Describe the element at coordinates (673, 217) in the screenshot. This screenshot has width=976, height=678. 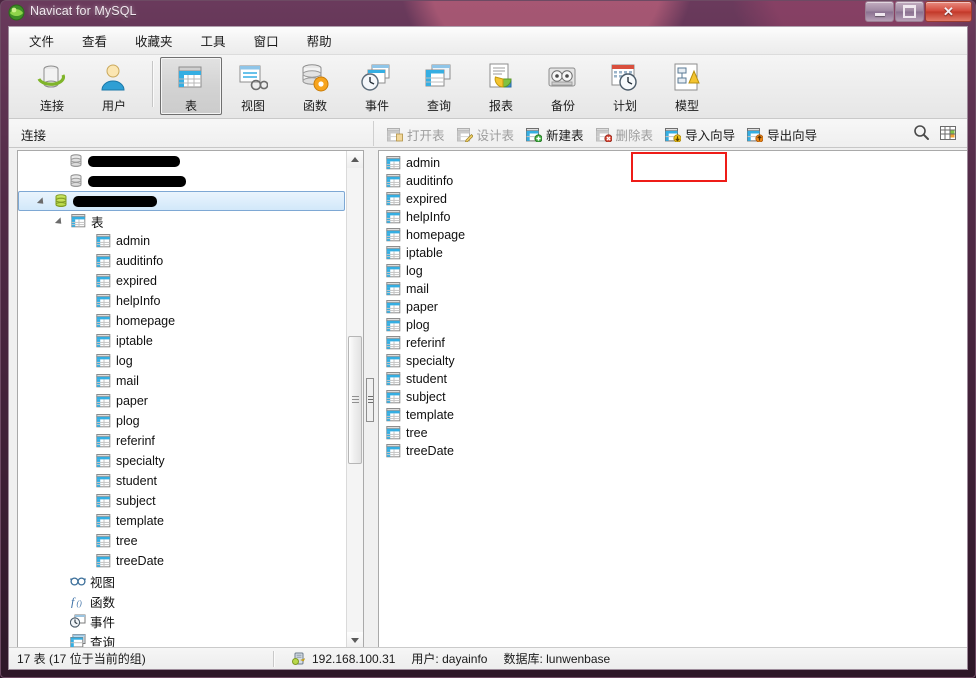
I see `list-item: helpInfo` at that location.